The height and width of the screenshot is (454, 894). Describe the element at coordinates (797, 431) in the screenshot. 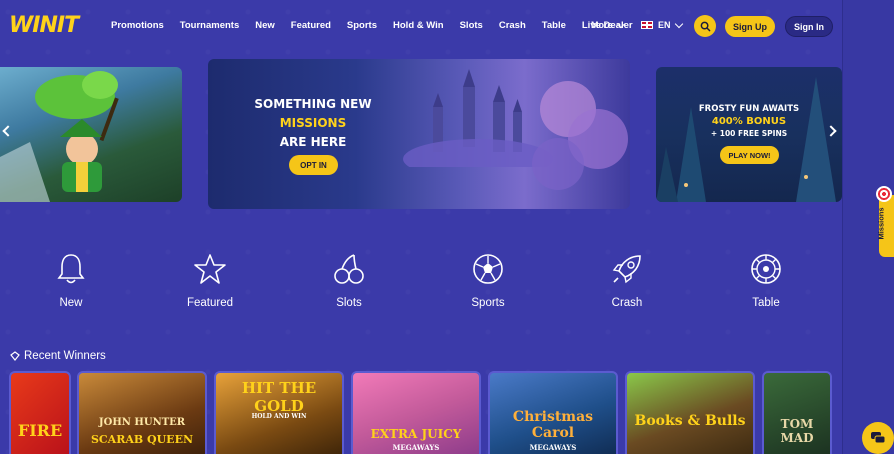

I see `game-title: TOM MAD` at that location.